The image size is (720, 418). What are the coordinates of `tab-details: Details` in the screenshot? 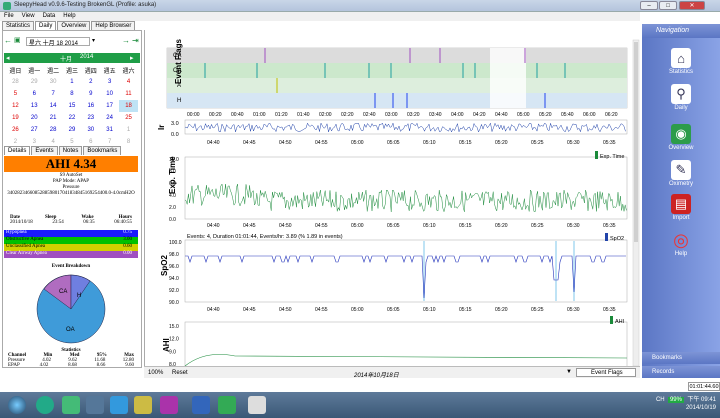 It's located at (17, 150).